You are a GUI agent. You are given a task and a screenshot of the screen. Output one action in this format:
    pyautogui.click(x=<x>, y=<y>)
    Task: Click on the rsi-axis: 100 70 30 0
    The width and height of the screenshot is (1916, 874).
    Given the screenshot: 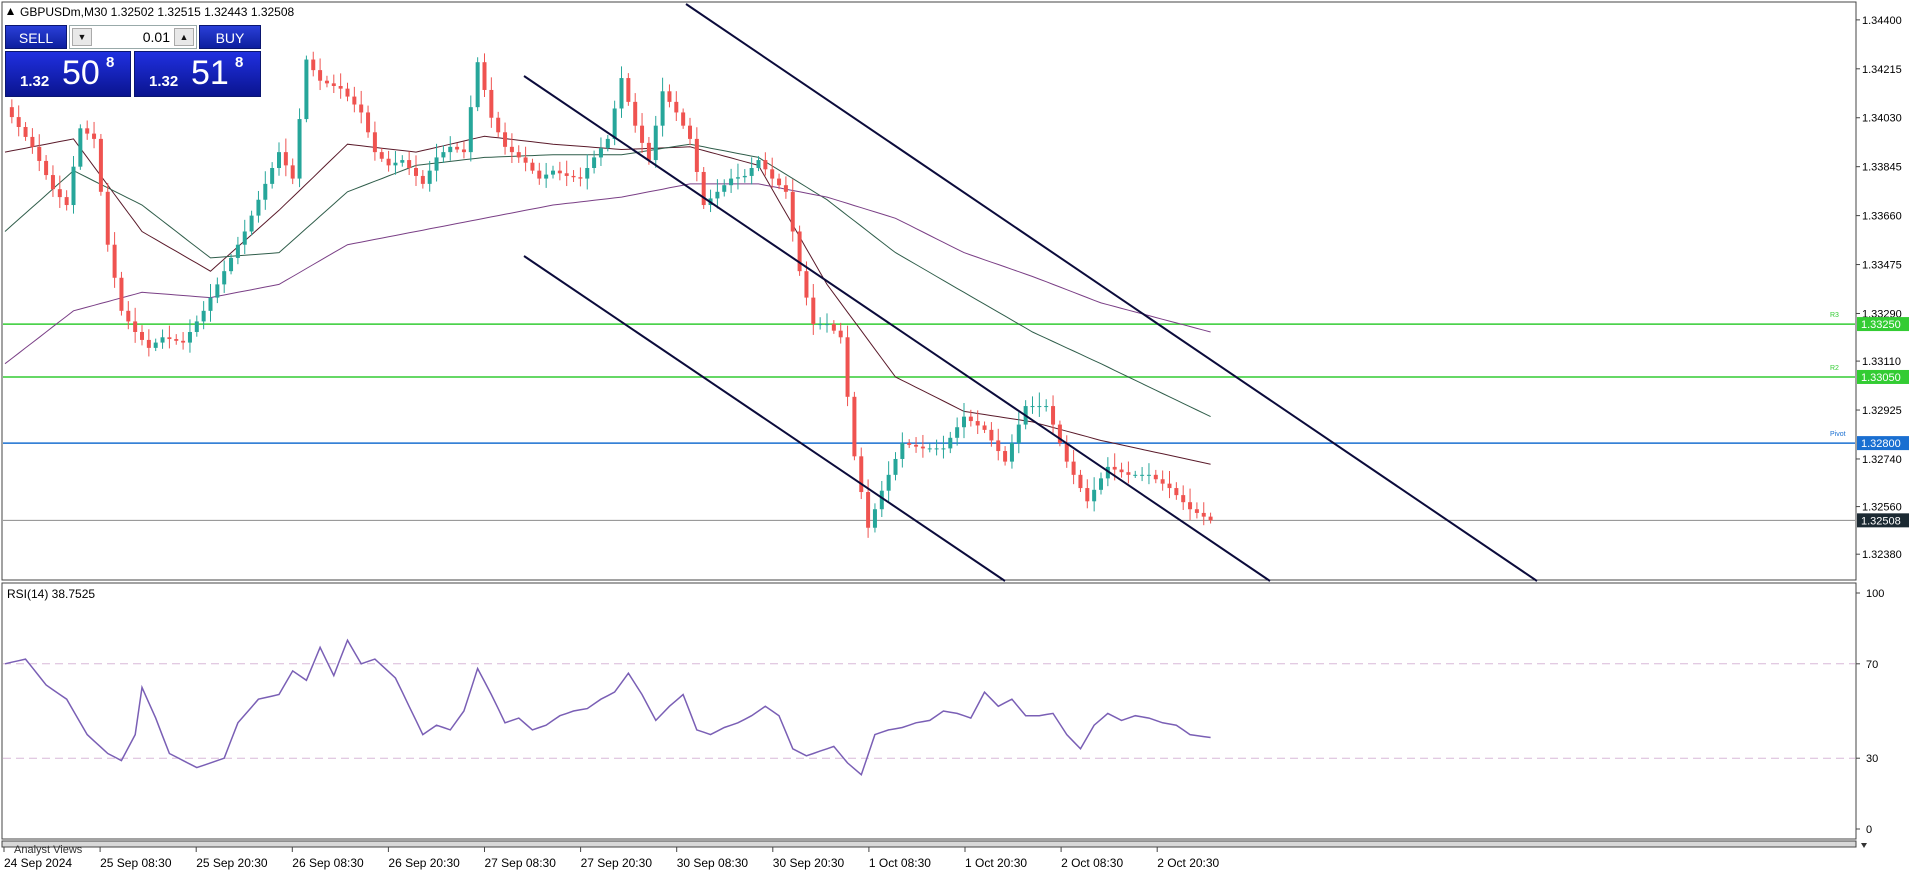 What is the action you would take?
    pyautogui.click(x=1870, y=712)
    